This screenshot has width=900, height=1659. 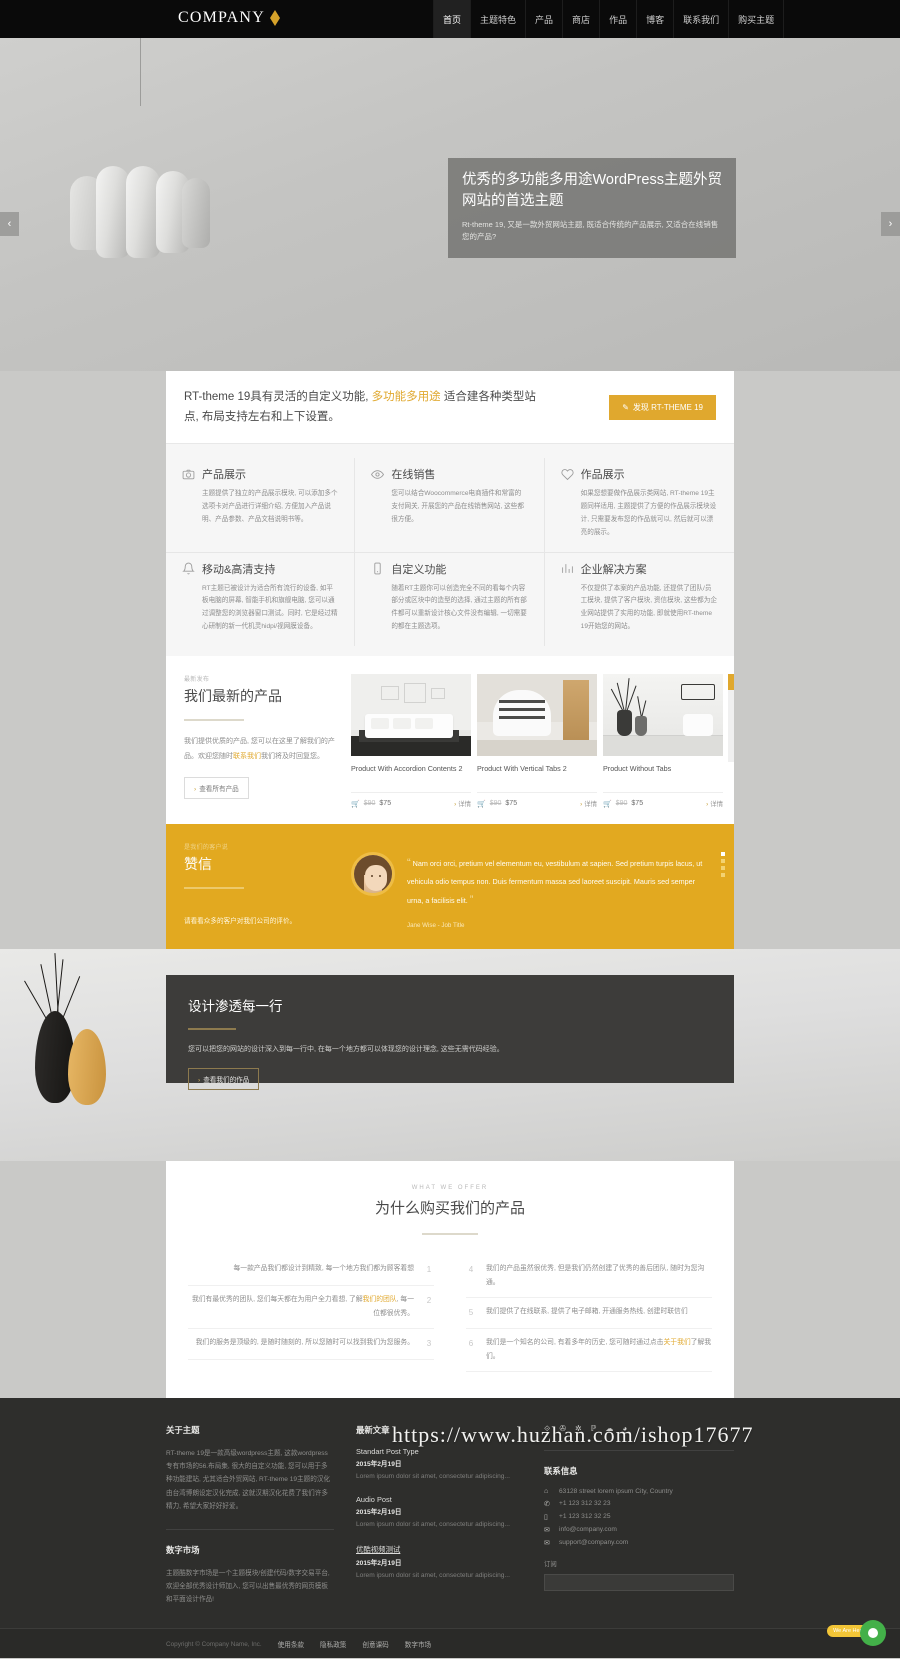 What do you see at coordinates (373, 874) in the screenshot?
I see `avatar` at bounding box center [373, 874].